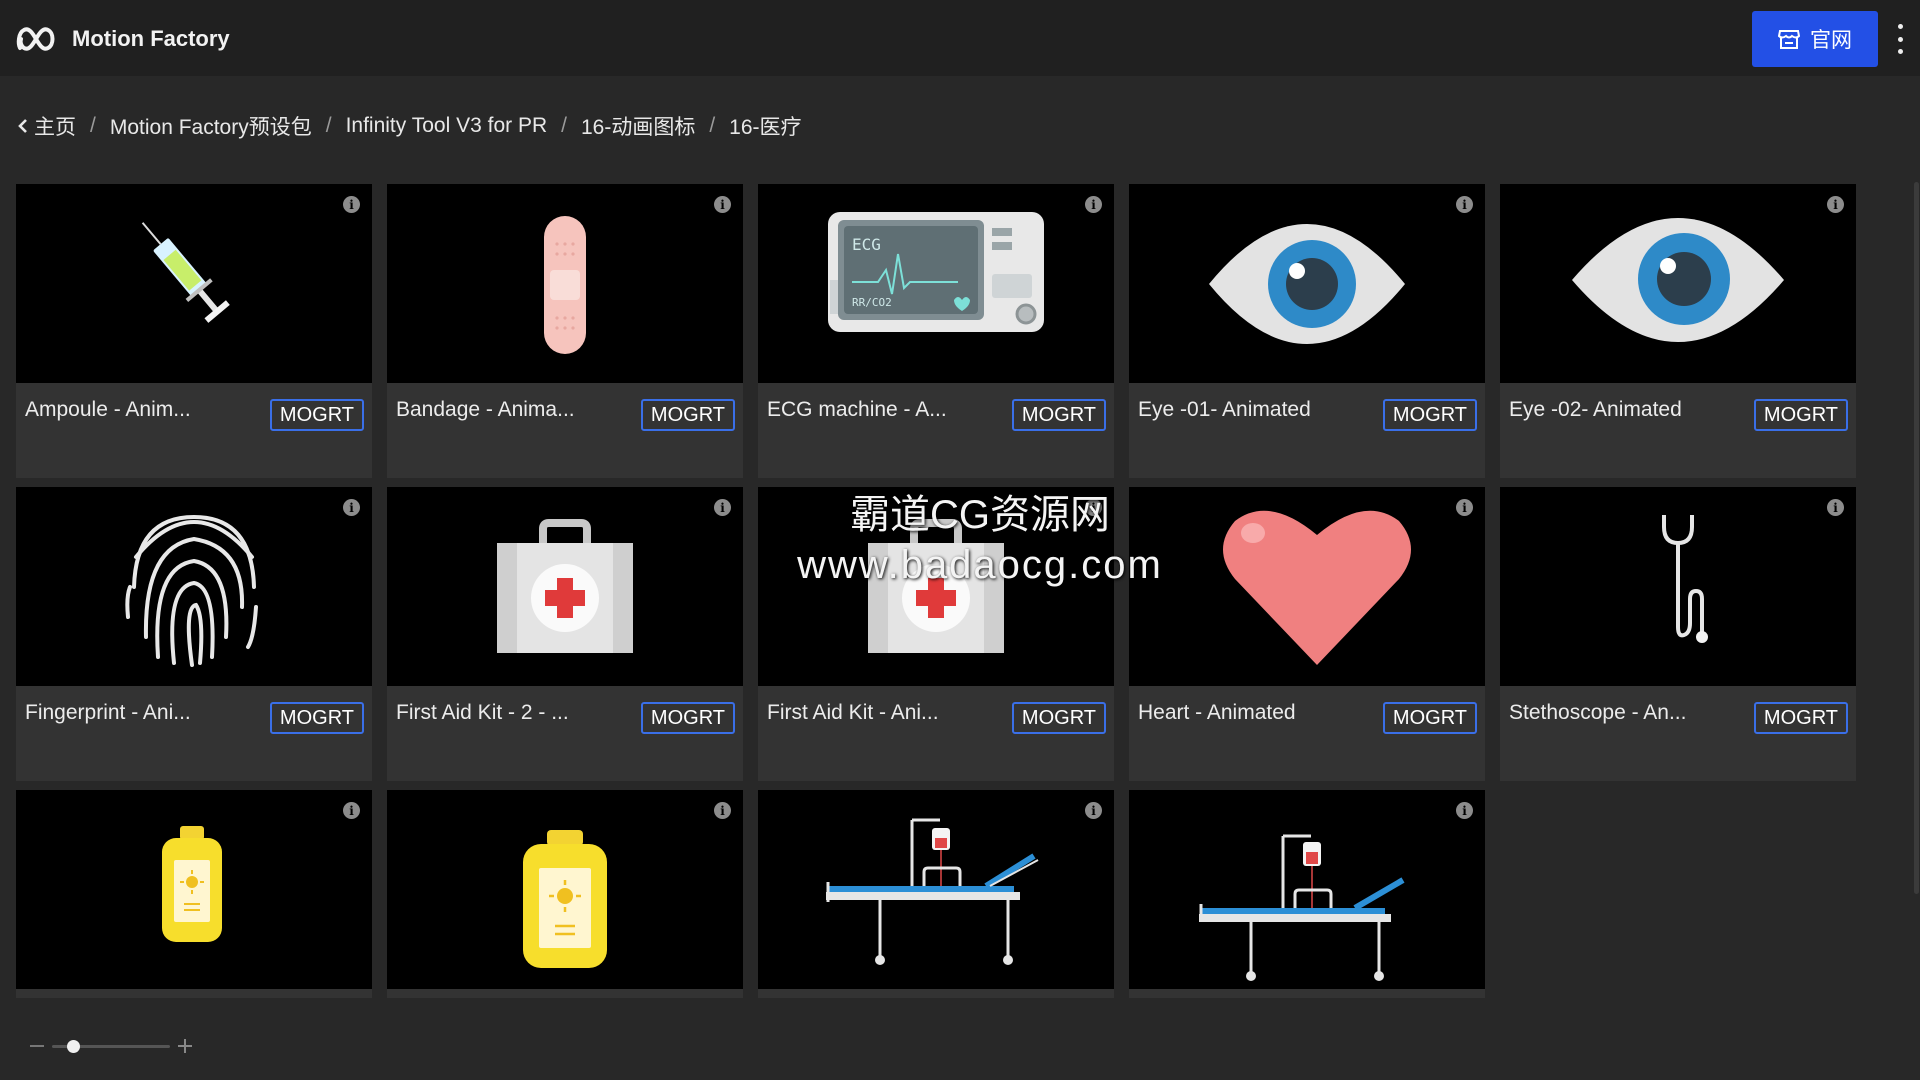 This screenshot has width=1920, height=1080. Describe the element at coordinates (23, 126) in the screenshot. I see `chevron-left-icon` at that location.